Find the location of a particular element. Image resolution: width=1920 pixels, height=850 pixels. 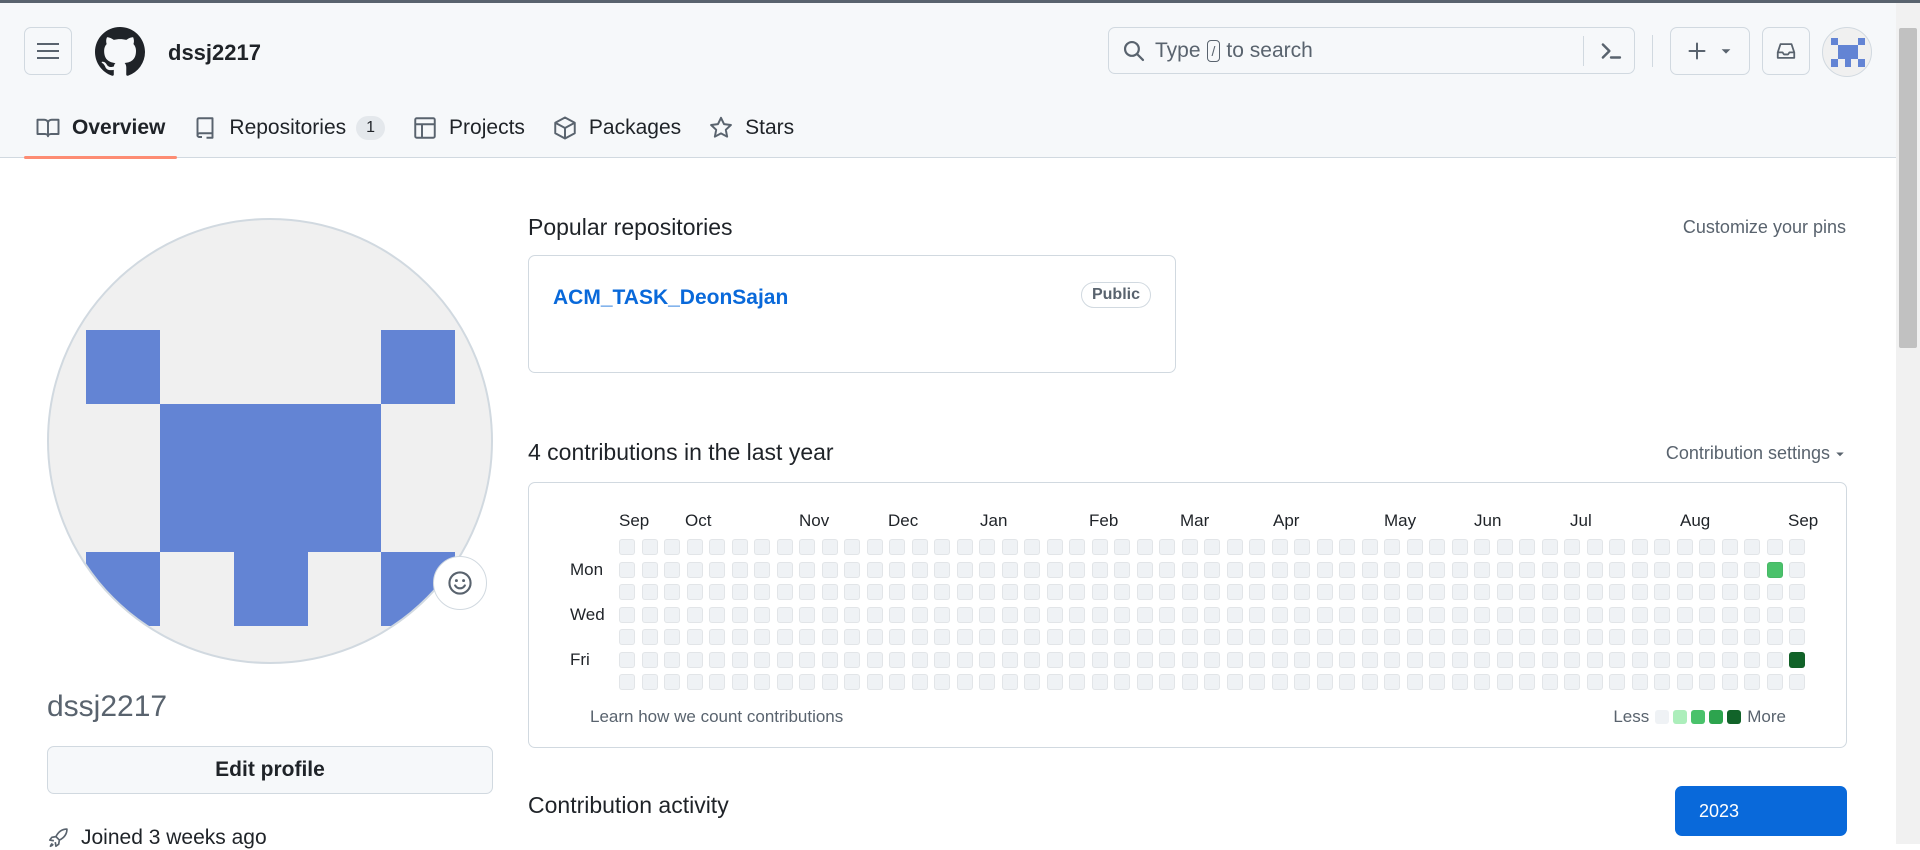

set-status-button is located at coordinates (460, 583).